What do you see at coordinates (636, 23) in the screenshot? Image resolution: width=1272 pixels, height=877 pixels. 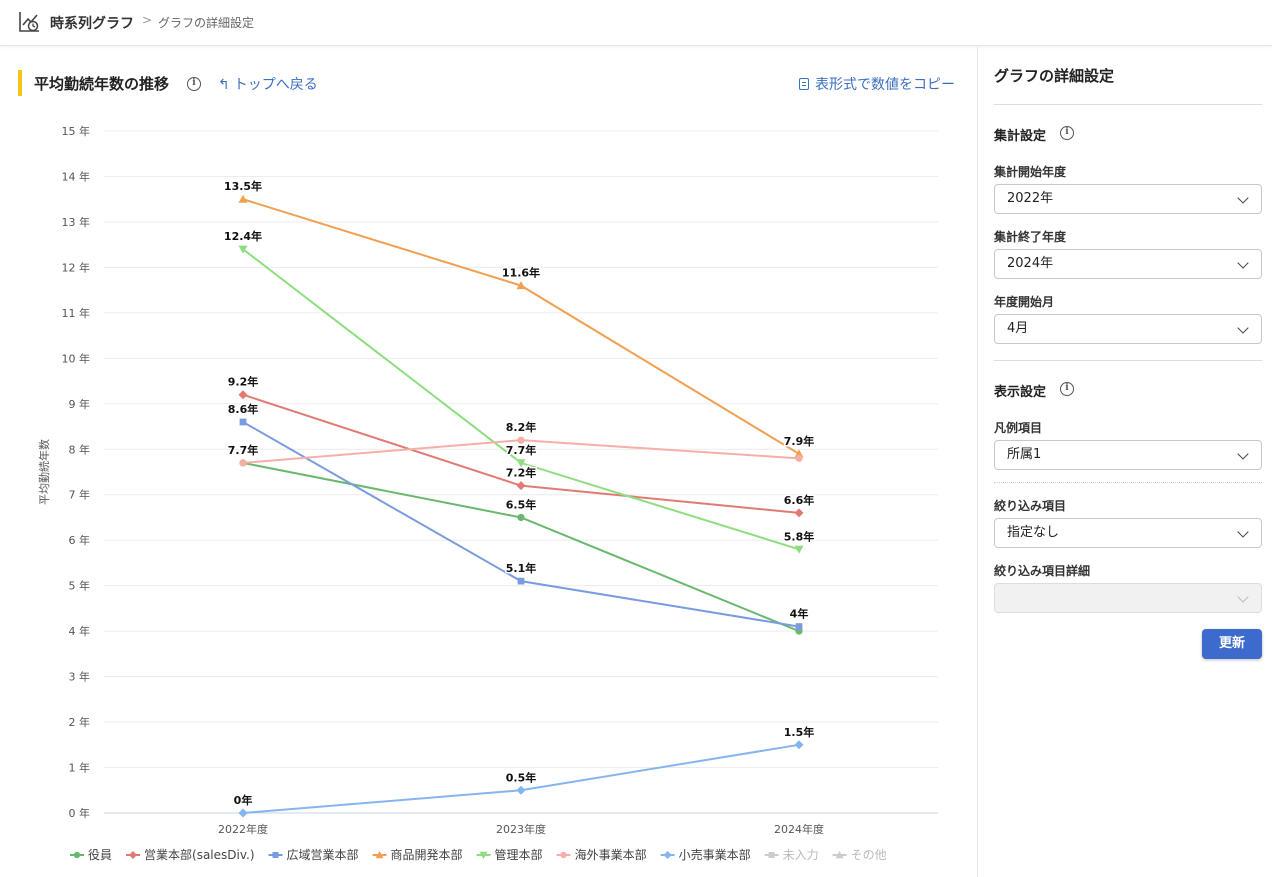 I see `top-bar: 時系列グラフ > グラフの詳細設定` at bounding box center [636, 23].